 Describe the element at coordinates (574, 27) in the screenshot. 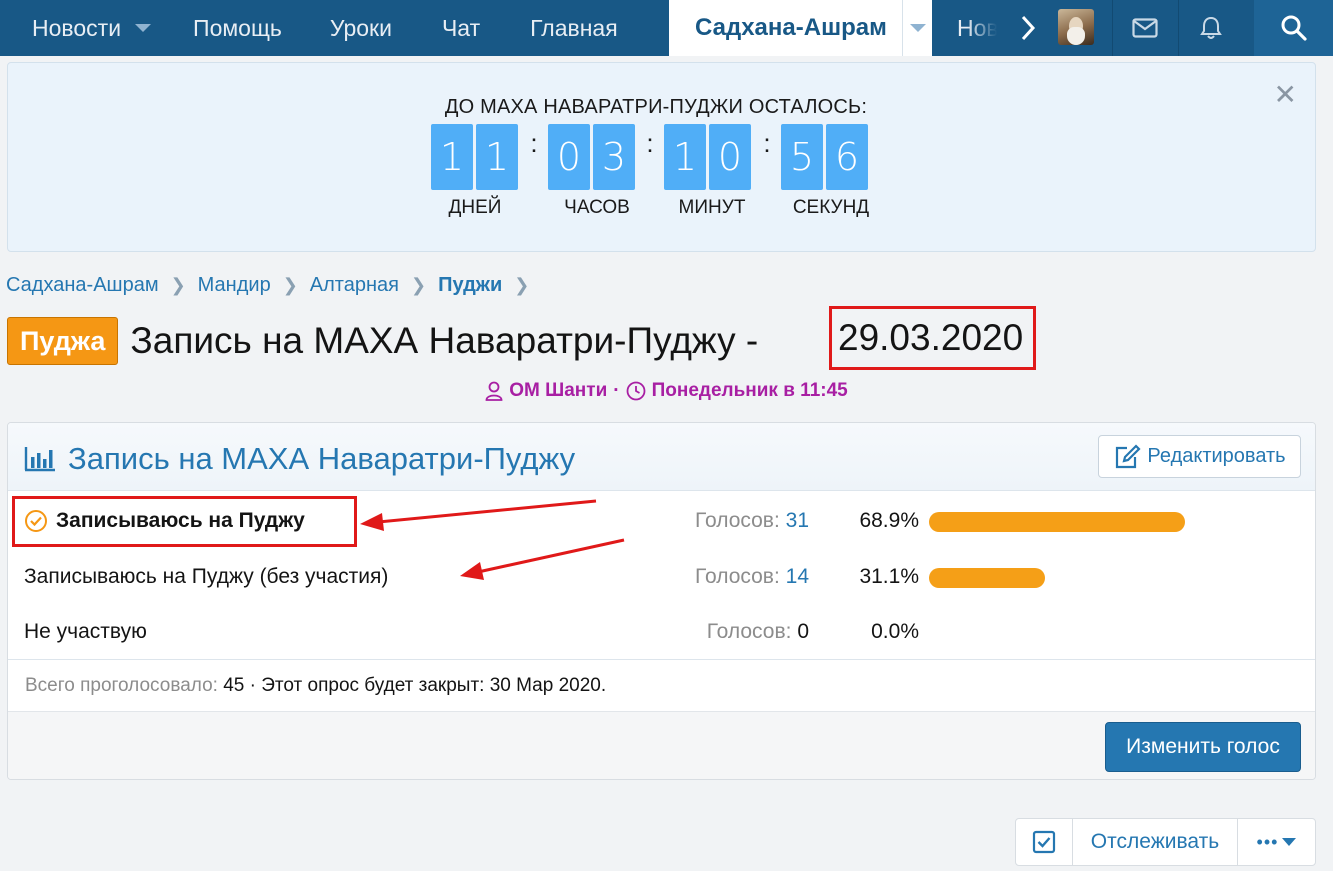

I see `nav-item-label: Главная` at that location.